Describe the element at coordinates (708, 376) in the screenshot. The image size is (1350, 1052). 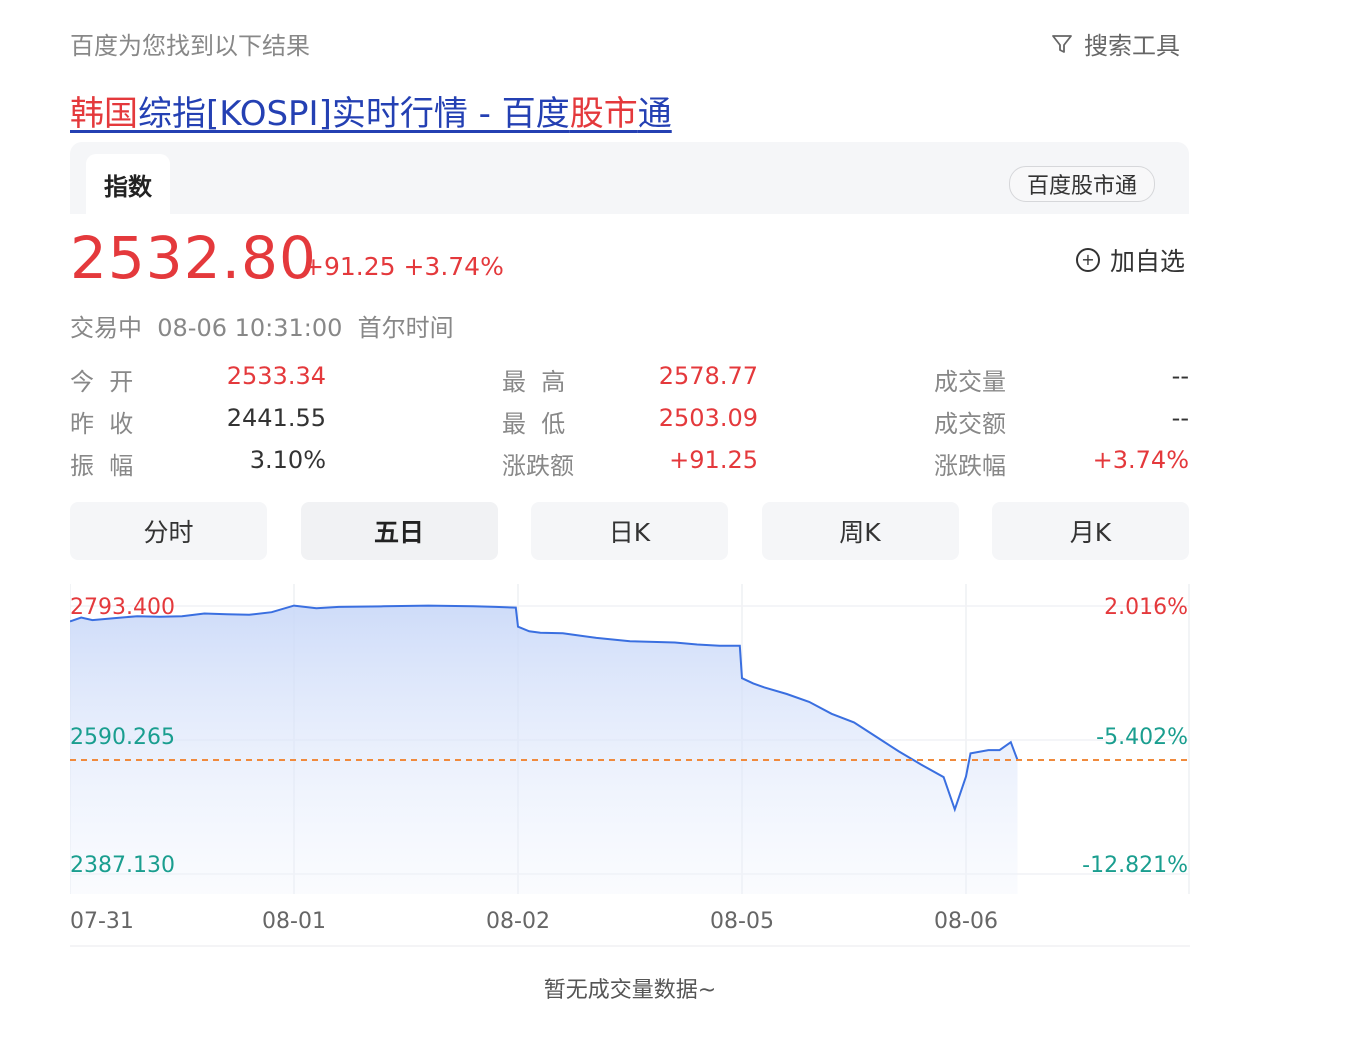
I see `stat-value-high: 2578.77` at that location.